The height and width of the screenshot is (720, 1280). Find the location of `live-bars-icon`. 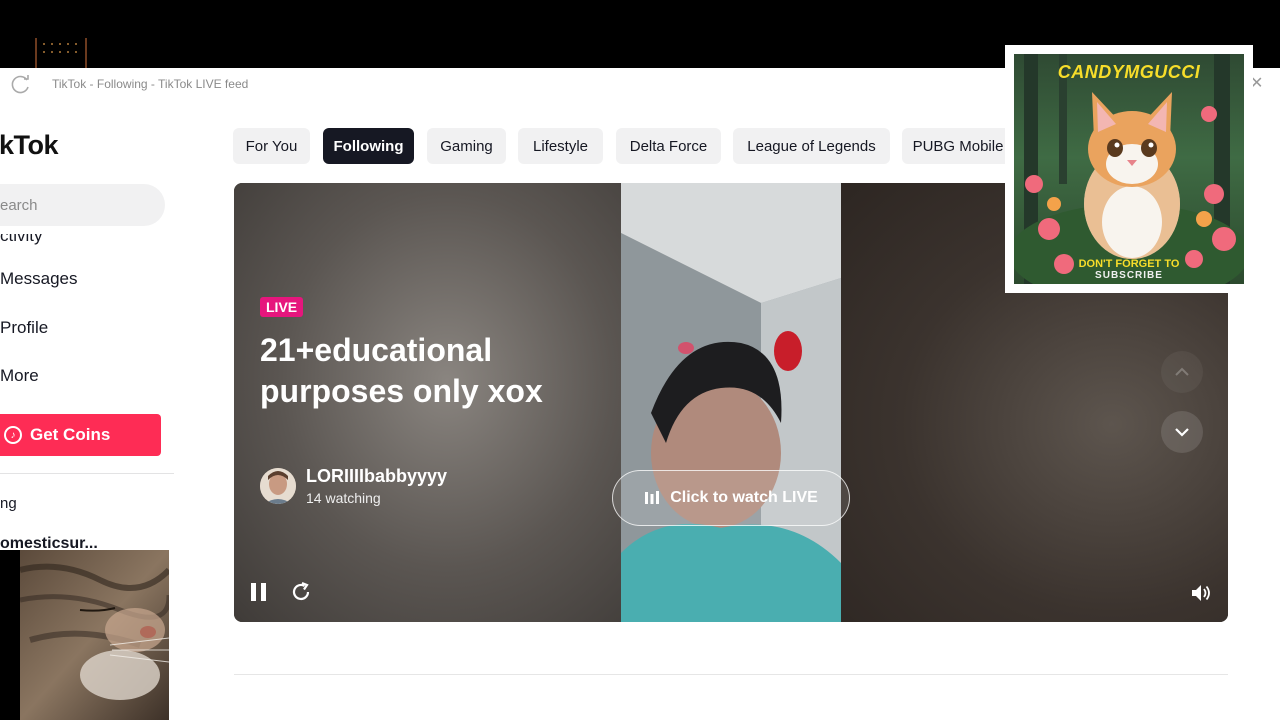

live-bars-icon is located at coordinates (652, 497).